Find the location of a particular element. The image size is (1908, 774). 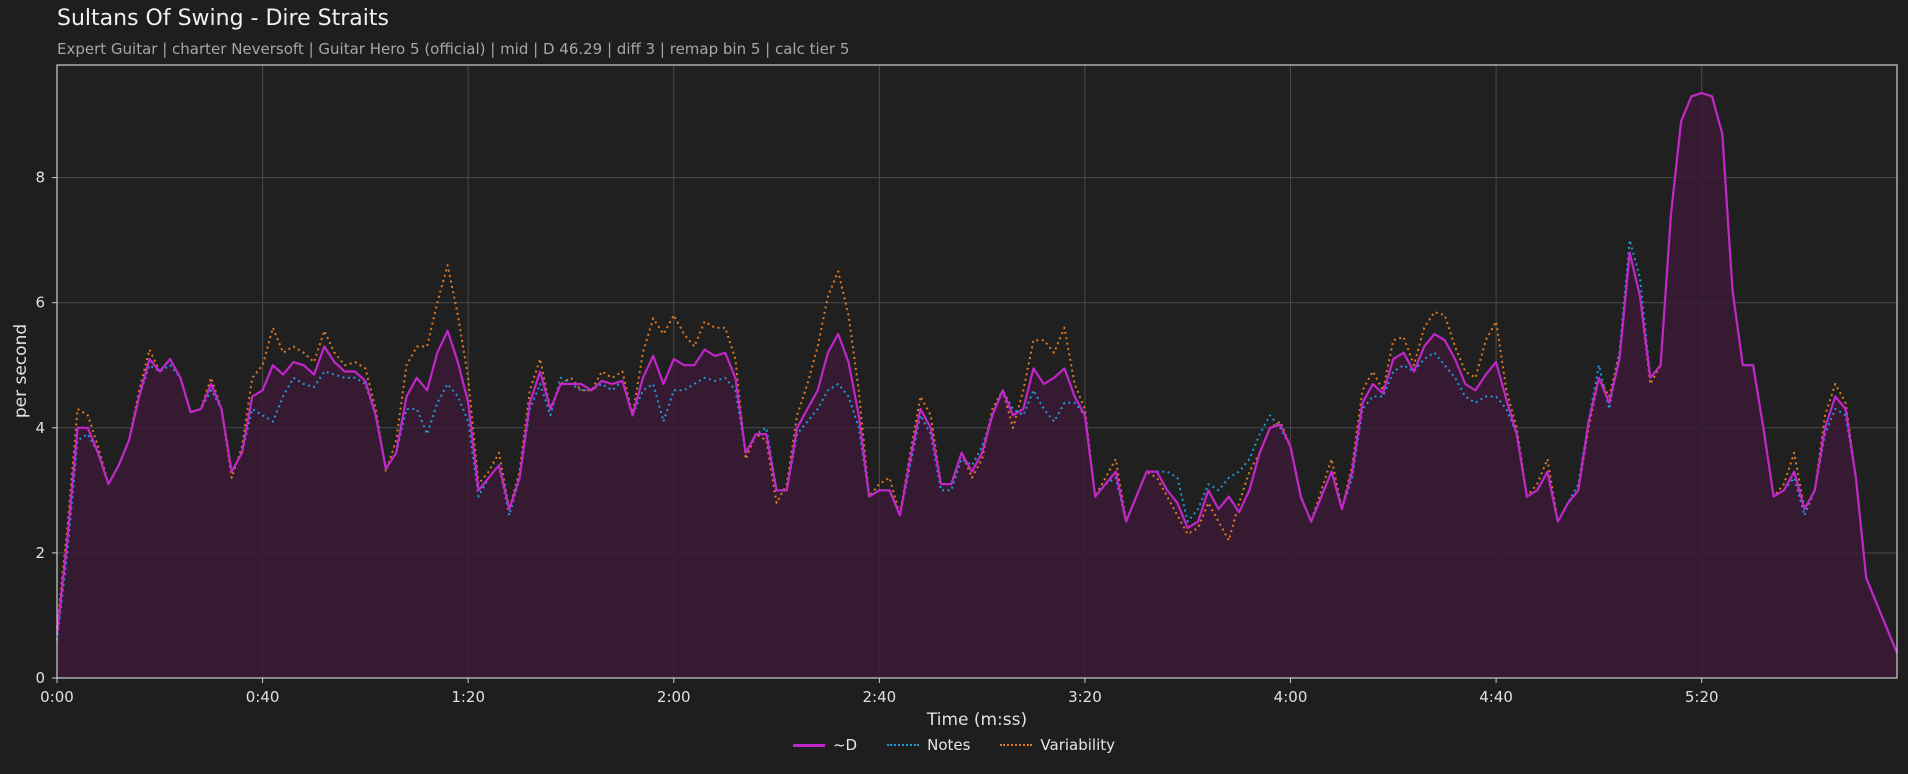

x-axis-label: Time (m:ss) is located at coordinates (976, 720).